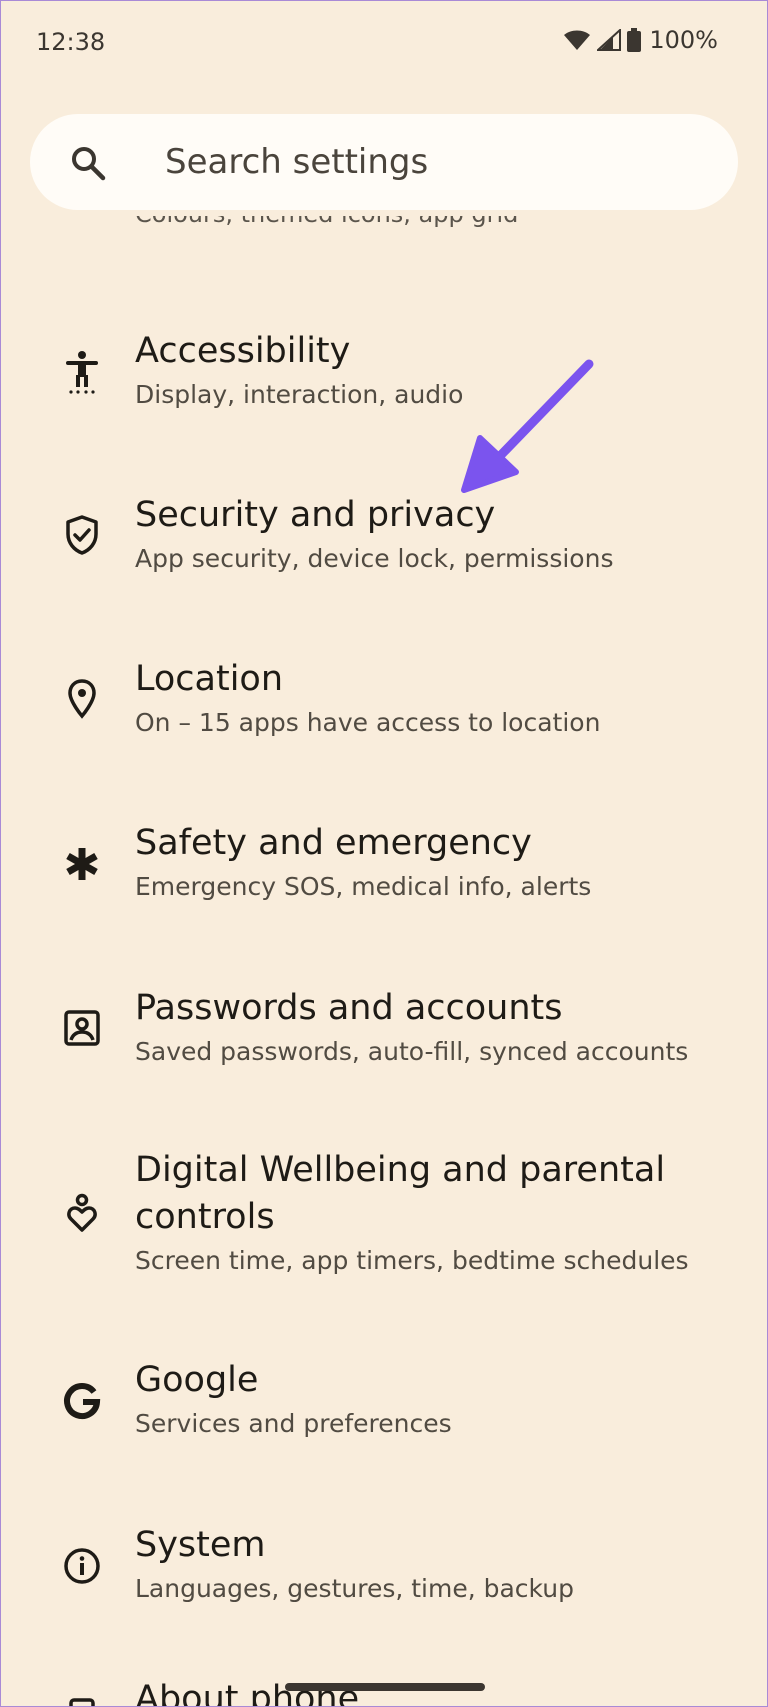  Describe the element at coordinates (326, 231) in the screenshot. I see `partial-subtitle: Colours, themed icons, app grid` at that location.